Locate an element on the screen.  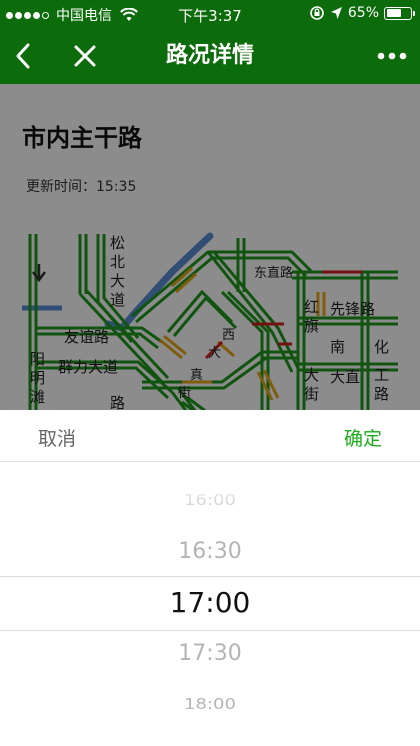
status-bar: 中国电信 下午3:37 65% is located at coordinates (210, 14).